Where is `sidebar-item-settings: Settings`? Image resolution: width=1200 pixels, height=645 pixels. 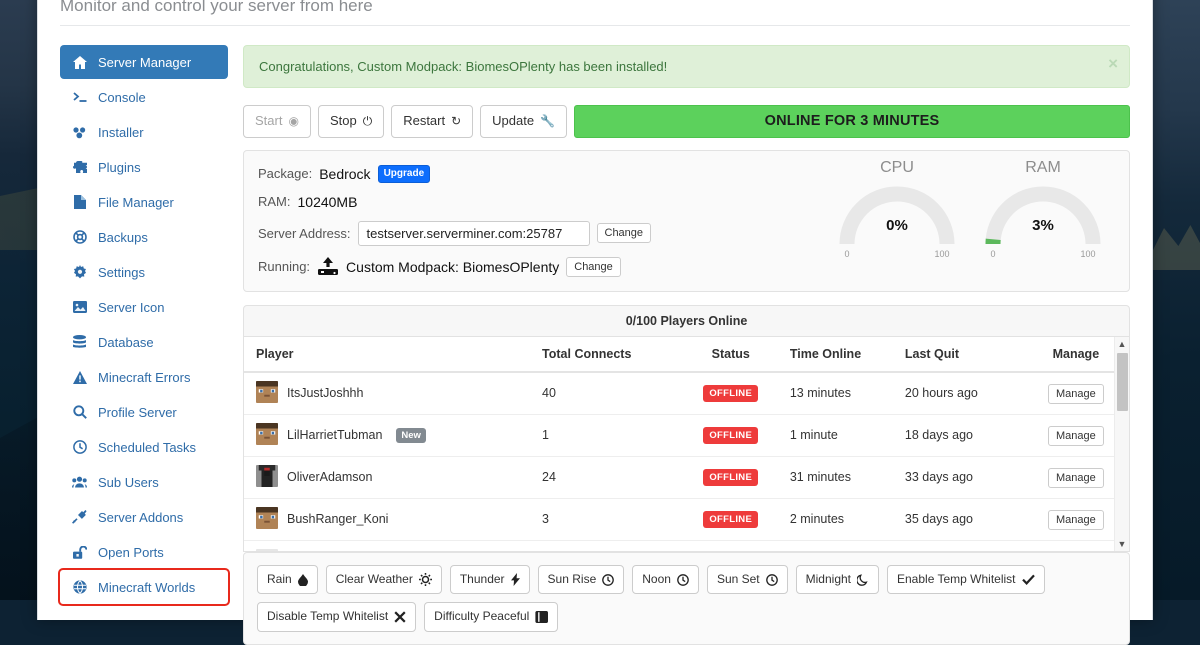 sidebar-item-settings: Settings is located at coordinates (144, 272).